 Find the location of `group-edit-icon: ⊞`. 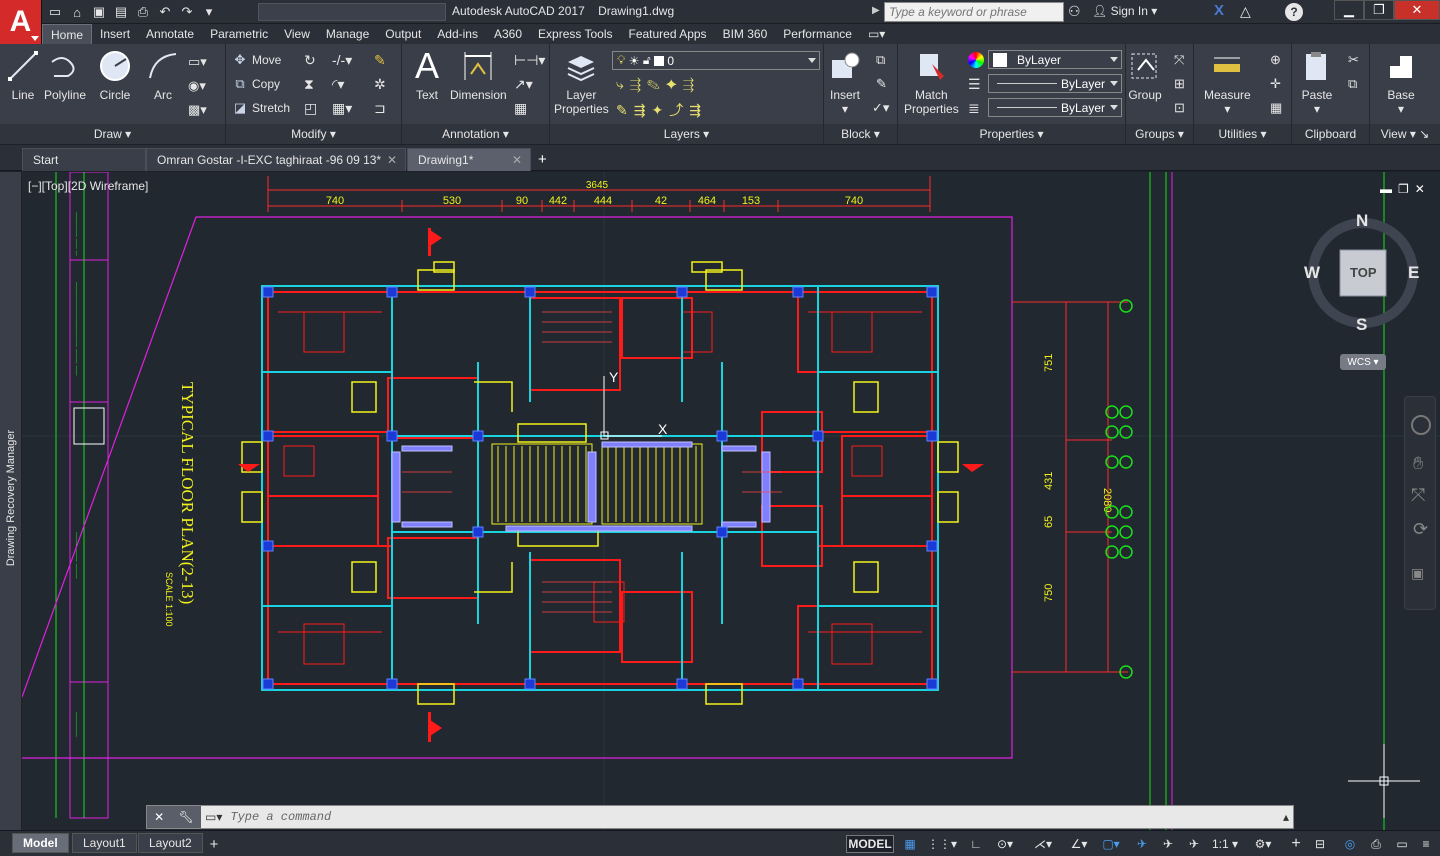

group-edit-icon: ⊞ is located at coordinates (1179, 84).